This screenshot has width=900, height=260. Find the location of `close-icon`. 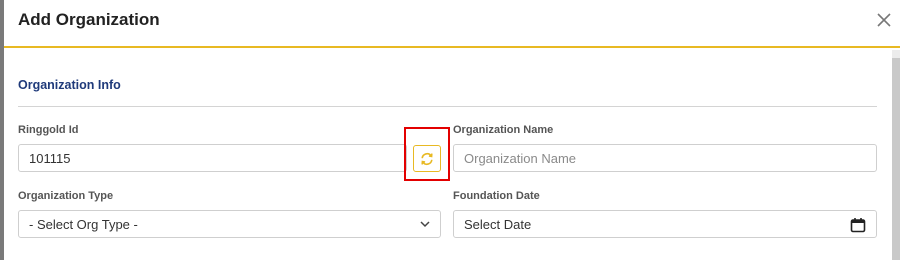

close-icon is located at coordinates (884, 20).